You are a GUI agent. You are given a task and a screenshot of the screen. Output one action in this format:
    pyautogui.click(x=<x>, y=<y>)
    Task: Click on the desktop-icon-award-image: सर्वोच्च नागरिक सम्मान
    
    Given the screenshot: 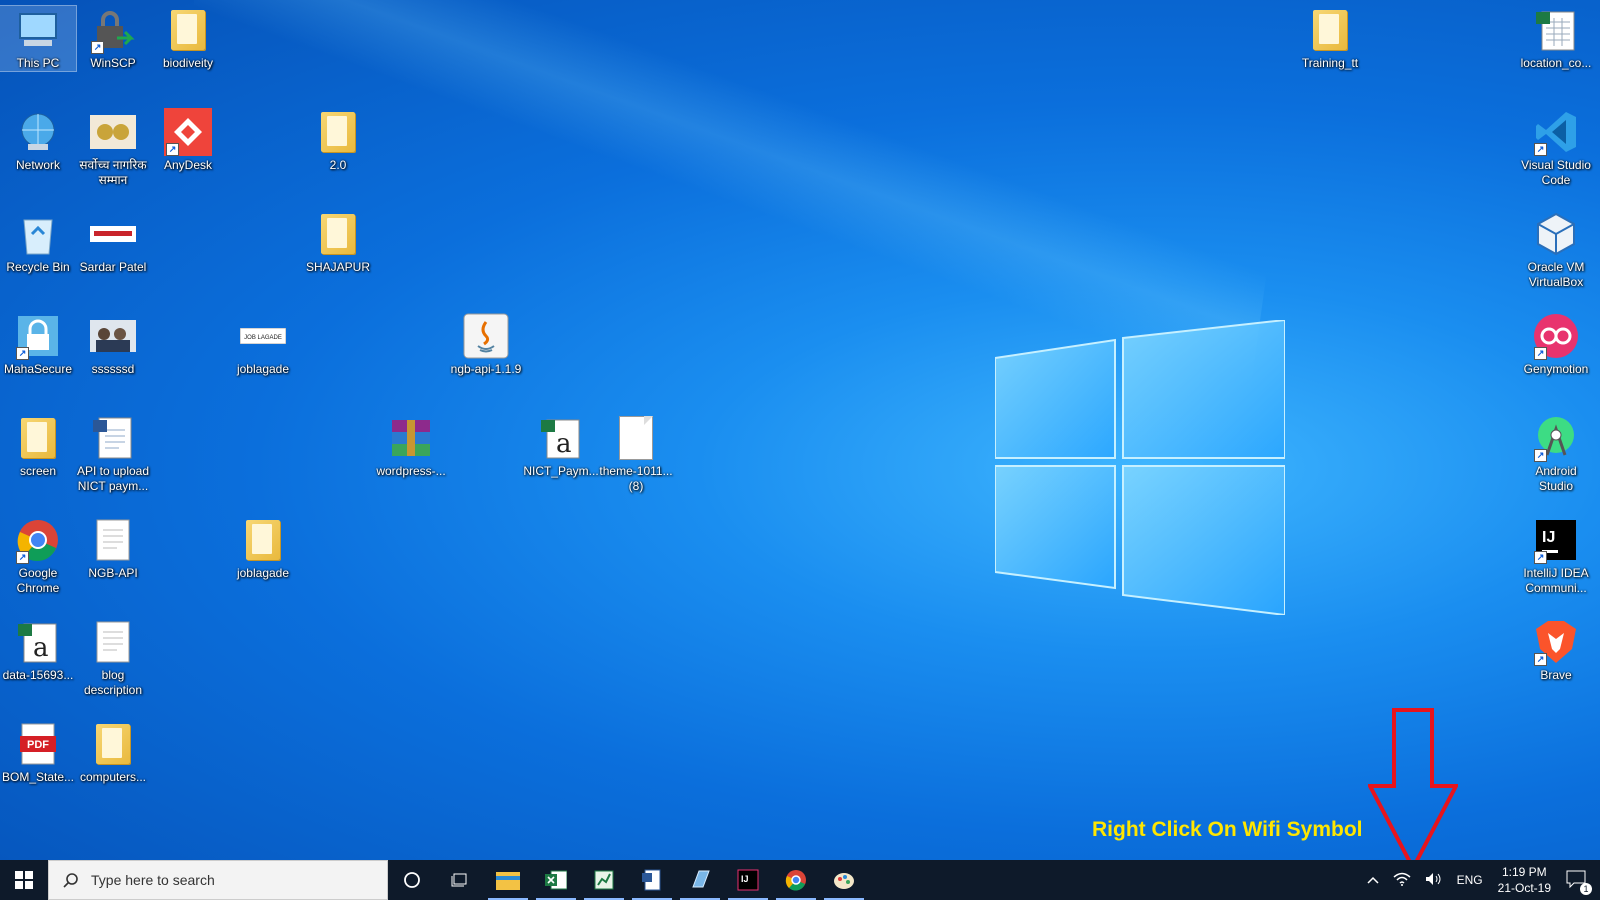 What is the action you would take?
    pyautogui.click(x=113, y=148)
    